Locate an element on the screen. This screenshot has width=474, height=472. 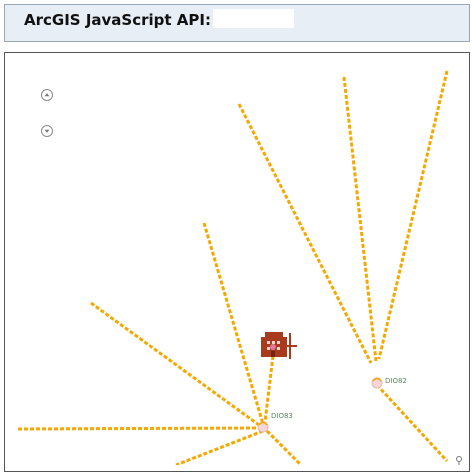
page-title: ArcGIS JavaScript API: is located at coordinates (117, 20).